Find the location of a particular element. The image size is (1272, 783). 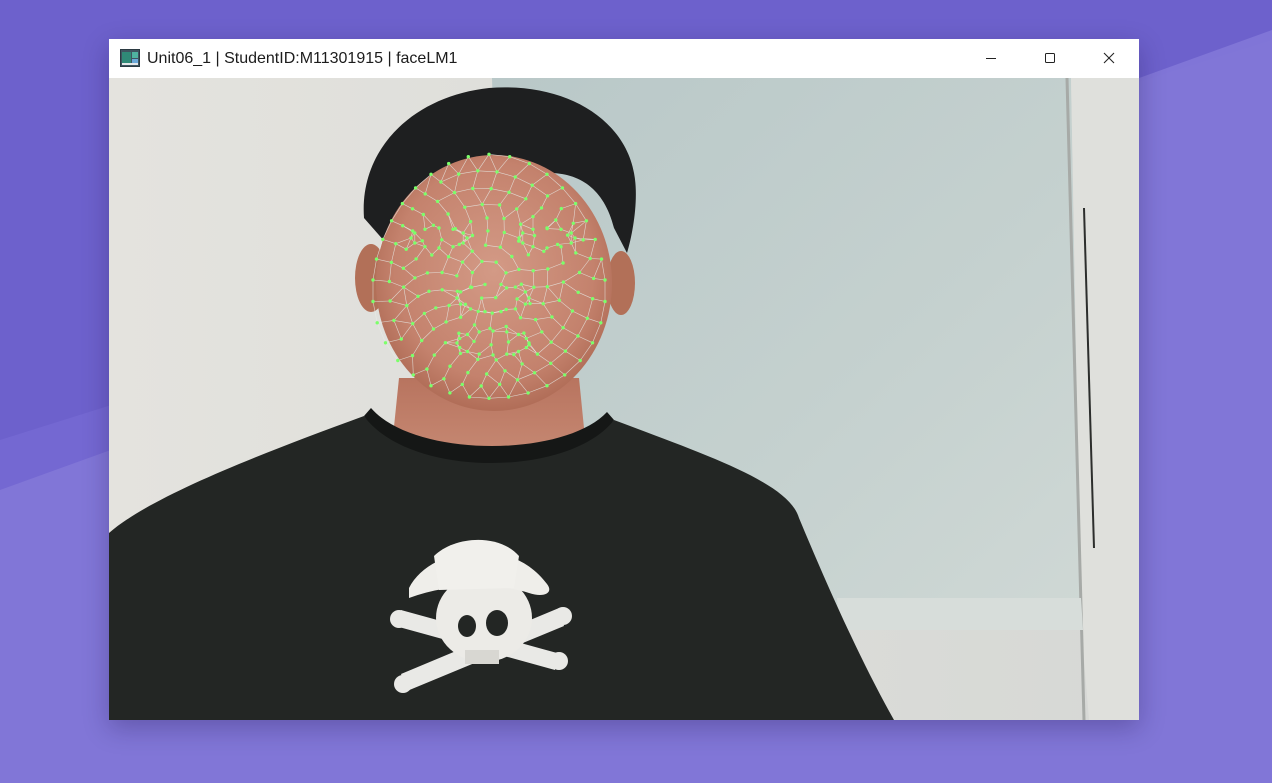

title-bar: Unit06_1 | StudentID:M11301915 | faceLM1 is located at coordinates (624, 58).